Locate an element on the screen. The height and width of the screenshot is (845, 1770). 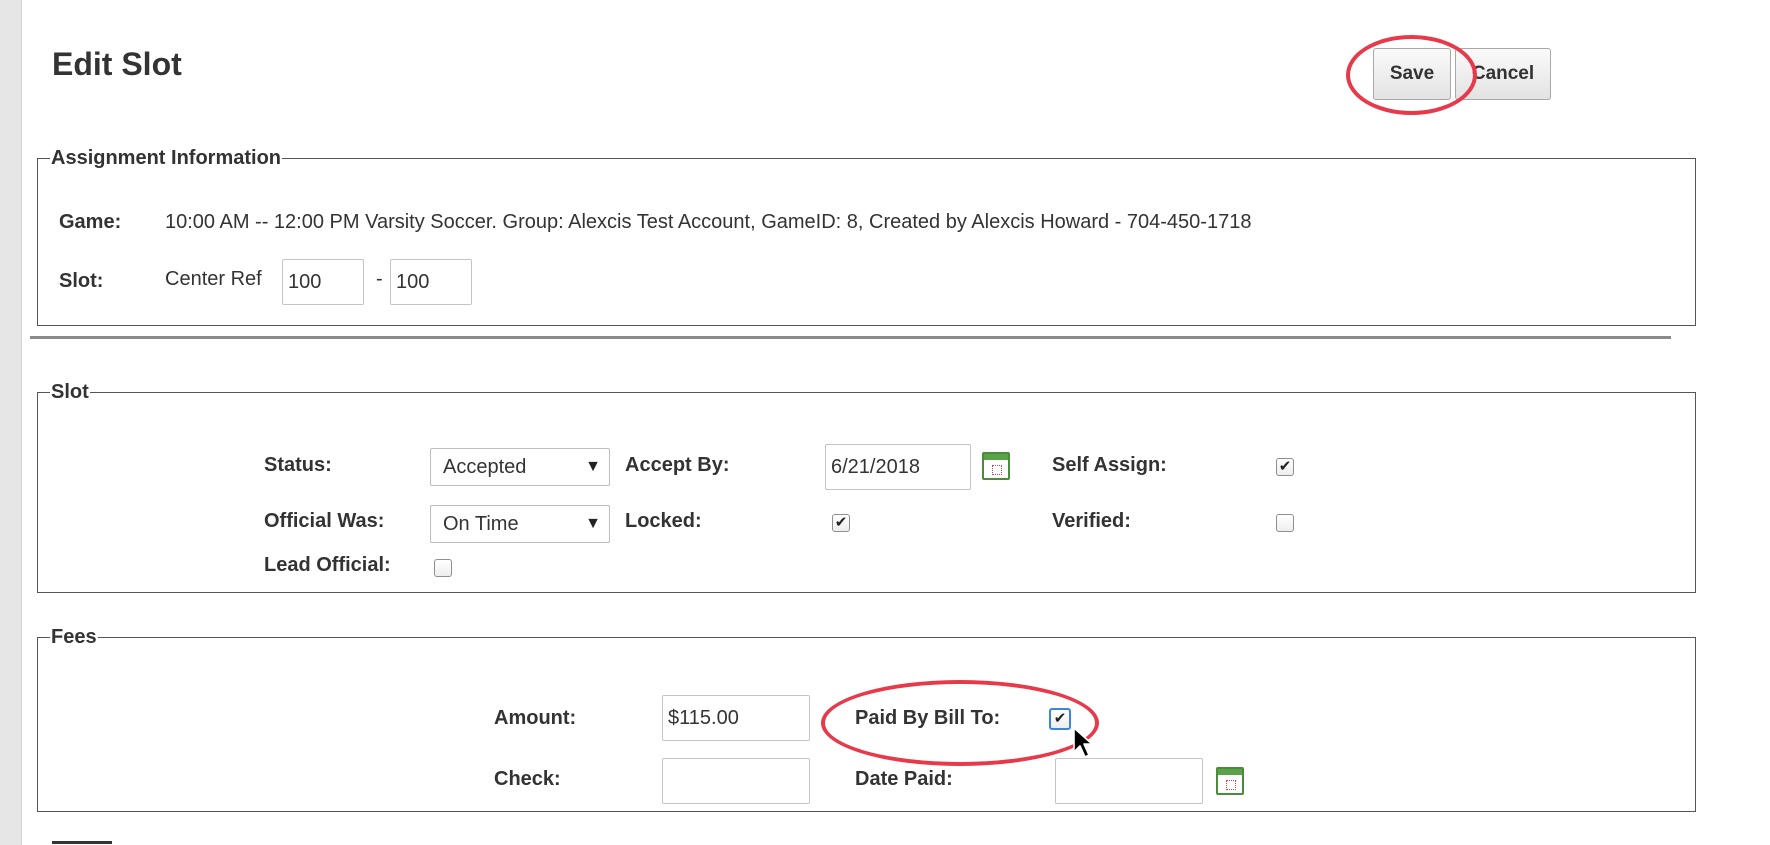
lead-official-label: Lead Official: is located at coordinates (327, 565).